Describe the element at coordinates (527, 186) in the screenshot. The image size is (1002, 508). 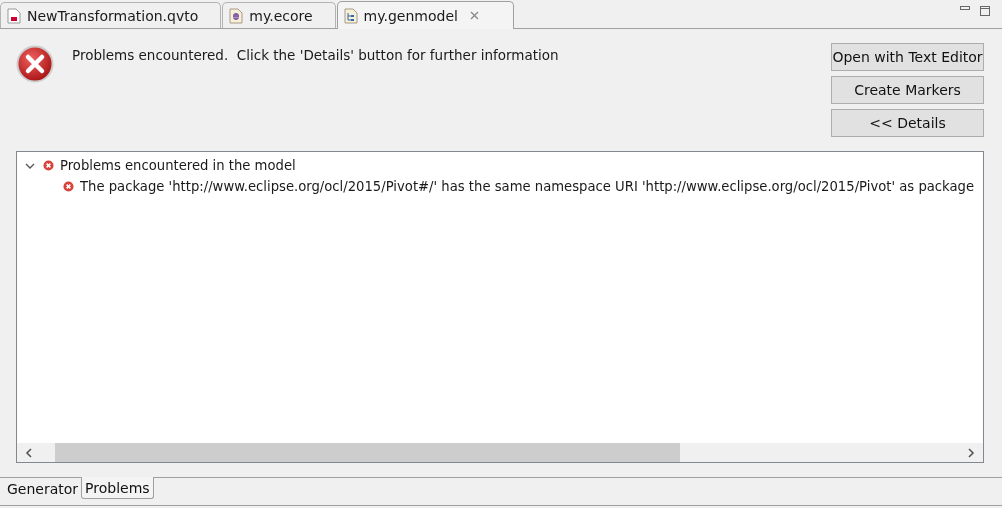
I see `tree-item: The package 'http://www.eclipse.org/ocl/2015/Pivot#/' has the same namespace URI 'http://www.eclipse.org/ocl/2015/Pivot' as package` at that location.